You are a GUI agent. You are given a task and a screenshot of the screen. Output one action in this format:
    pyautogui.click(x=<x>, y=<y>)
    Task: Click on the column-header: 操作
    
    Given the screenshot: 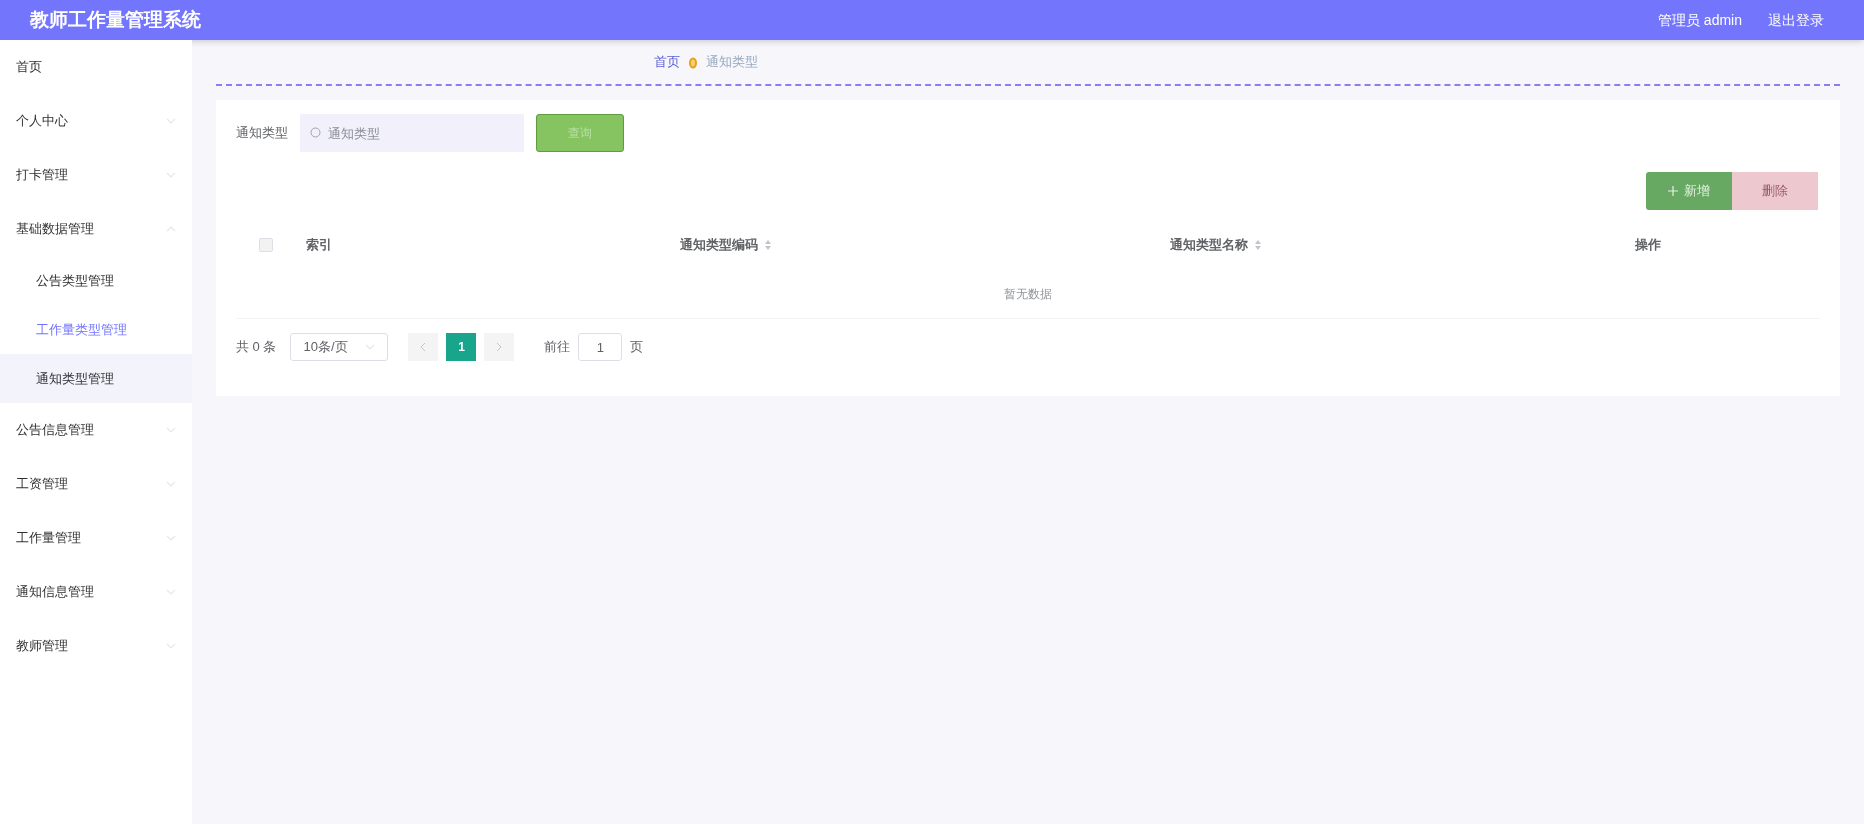 What is the action you would take?
    pyautogui.click(x=1648, y=245)
    